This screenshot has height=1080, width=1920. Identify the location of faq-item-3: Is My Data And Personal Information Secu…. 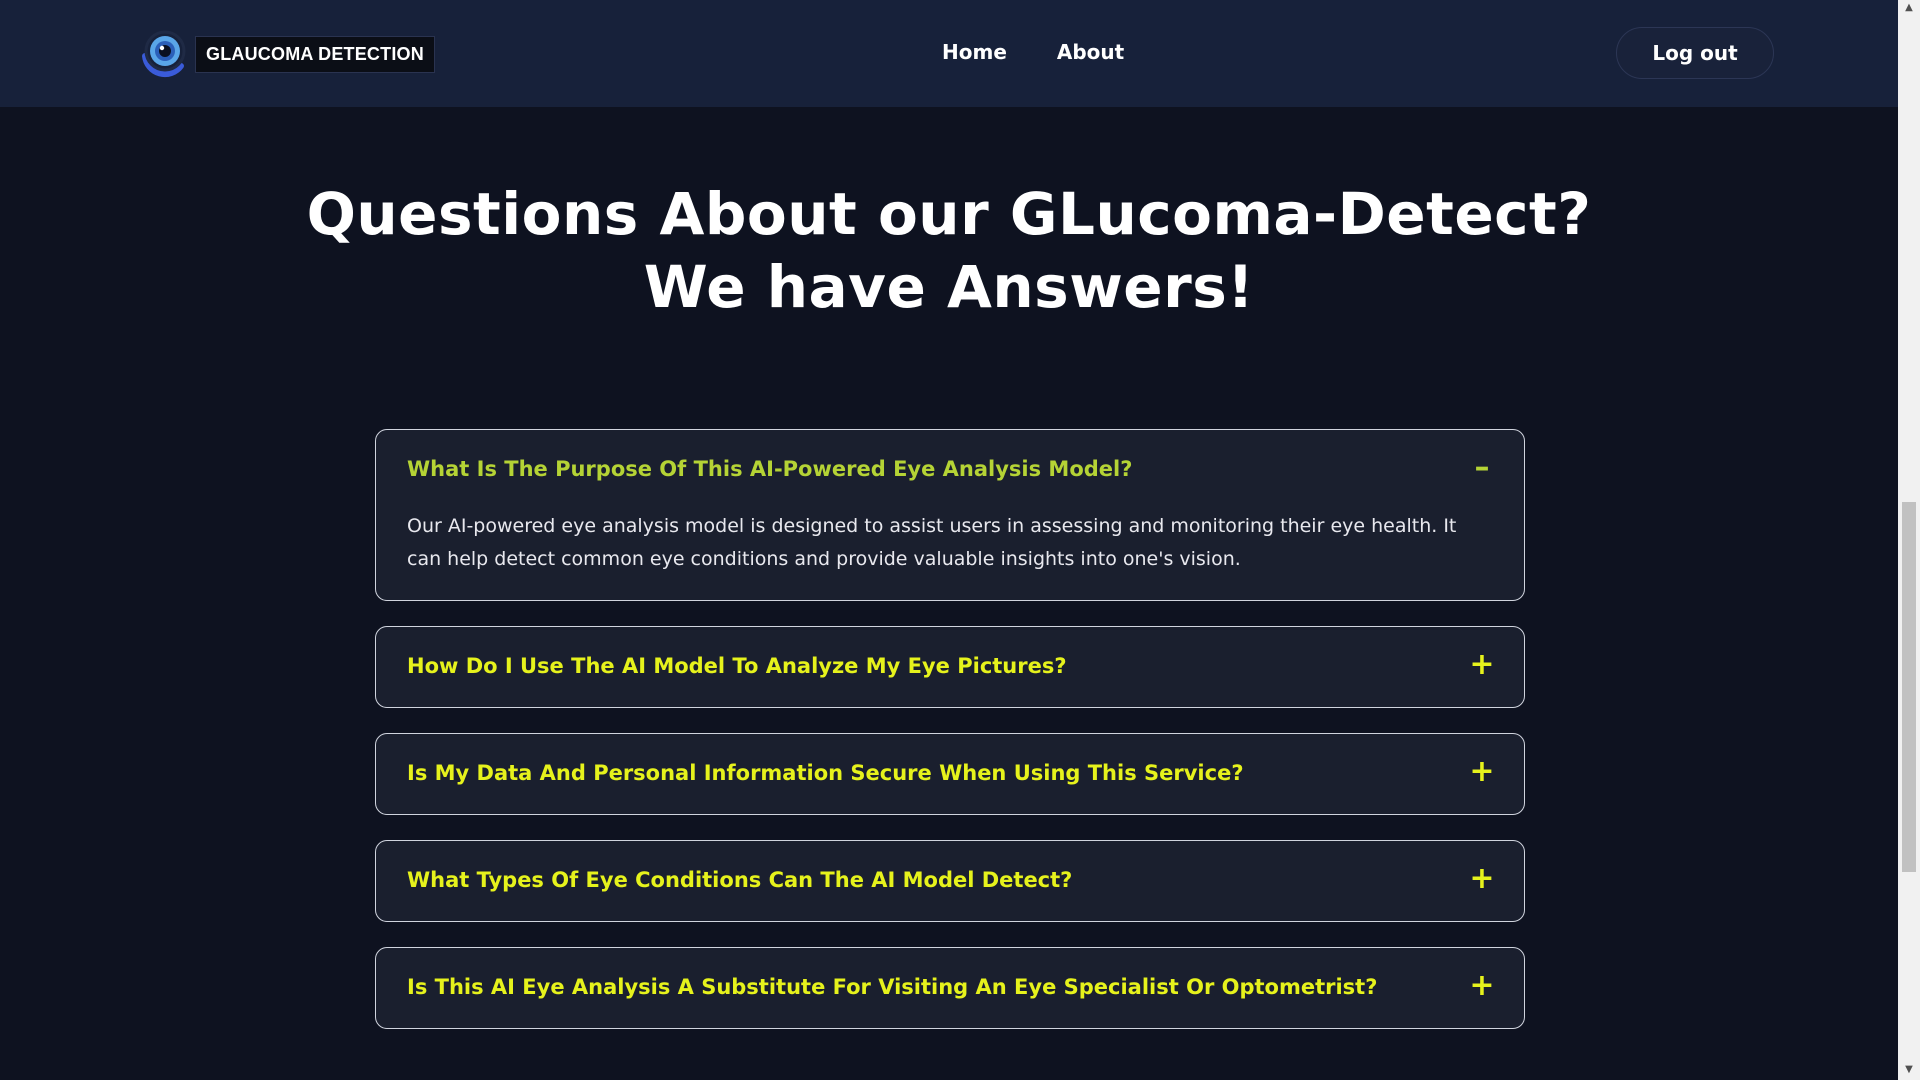
(950, 774).